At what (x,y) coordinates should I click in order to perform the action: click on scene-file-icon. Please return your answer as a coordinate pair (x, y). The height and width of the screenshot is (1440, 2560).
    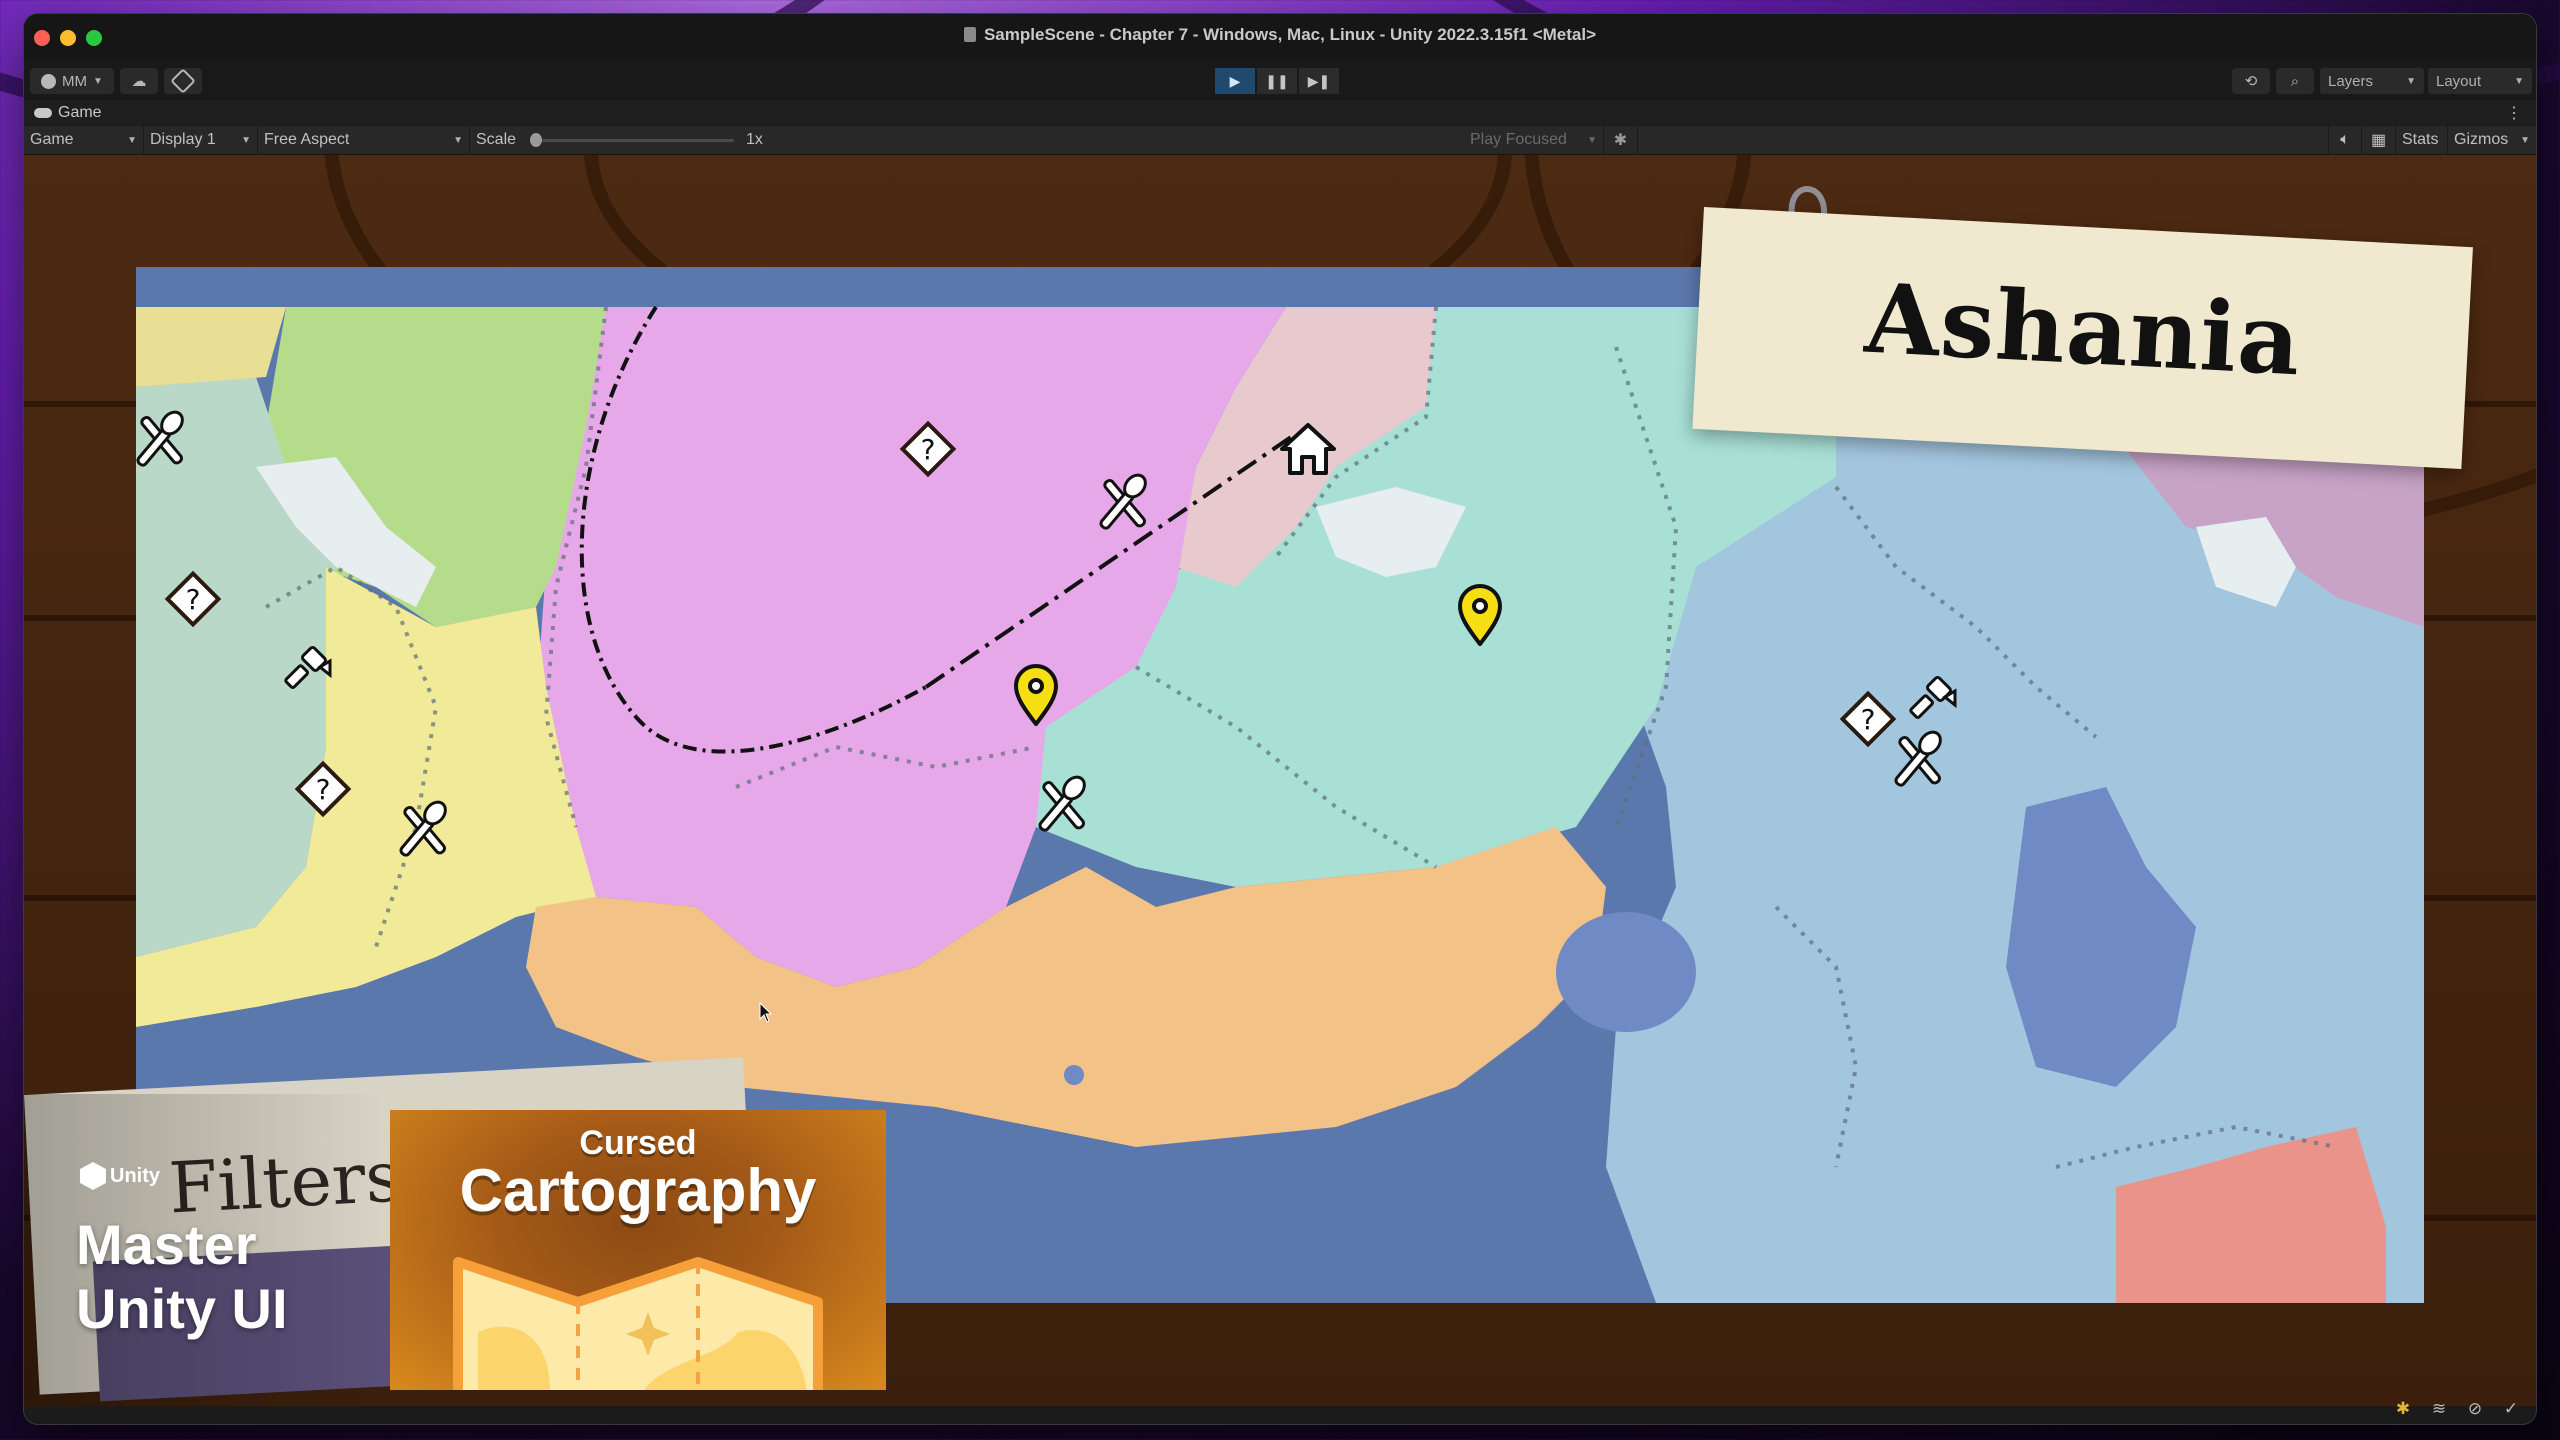
    Looking at the image, I should click on (969, 34).